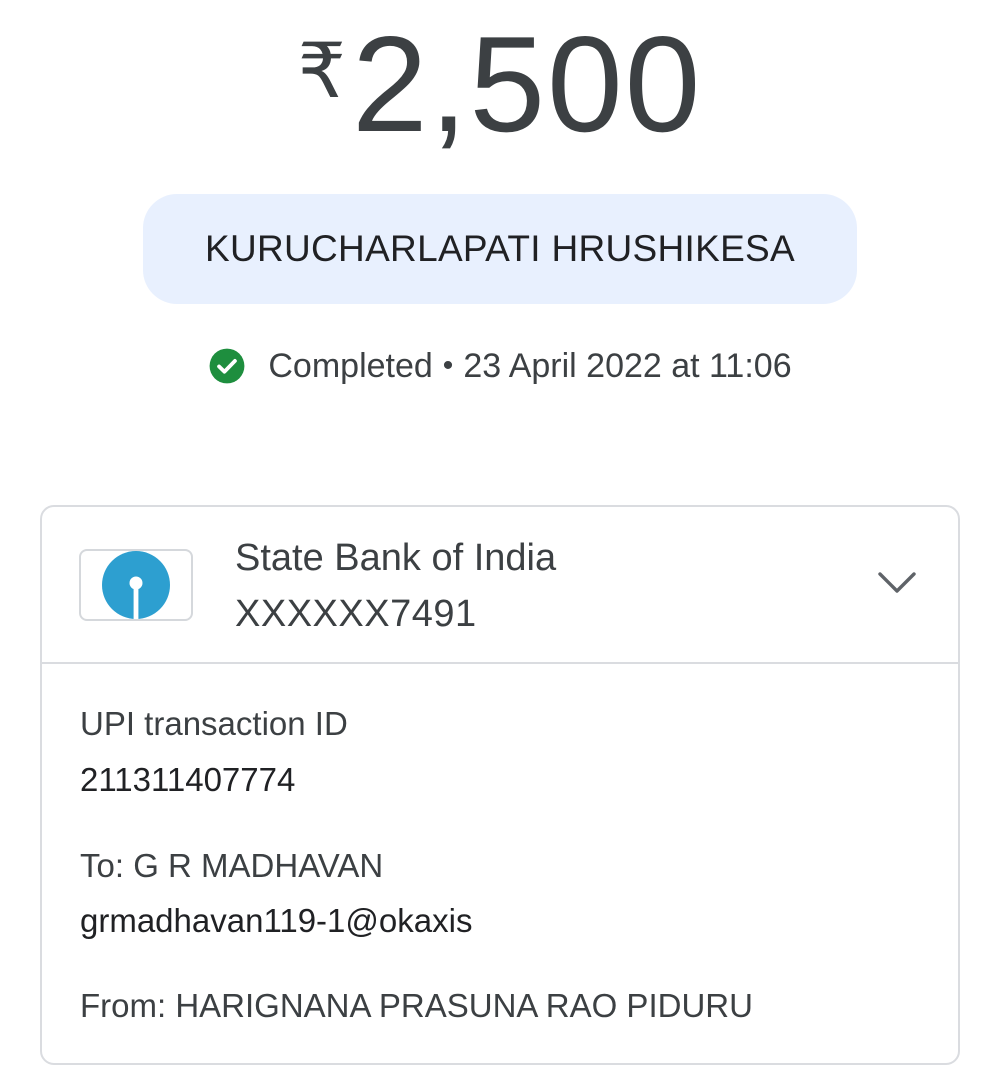 This screenshot has width=1000, height=1065. Describe the element at coordinates (187, 780) in the screenshot. I see `upi-transaction-id-value: 211311407774` at that location.